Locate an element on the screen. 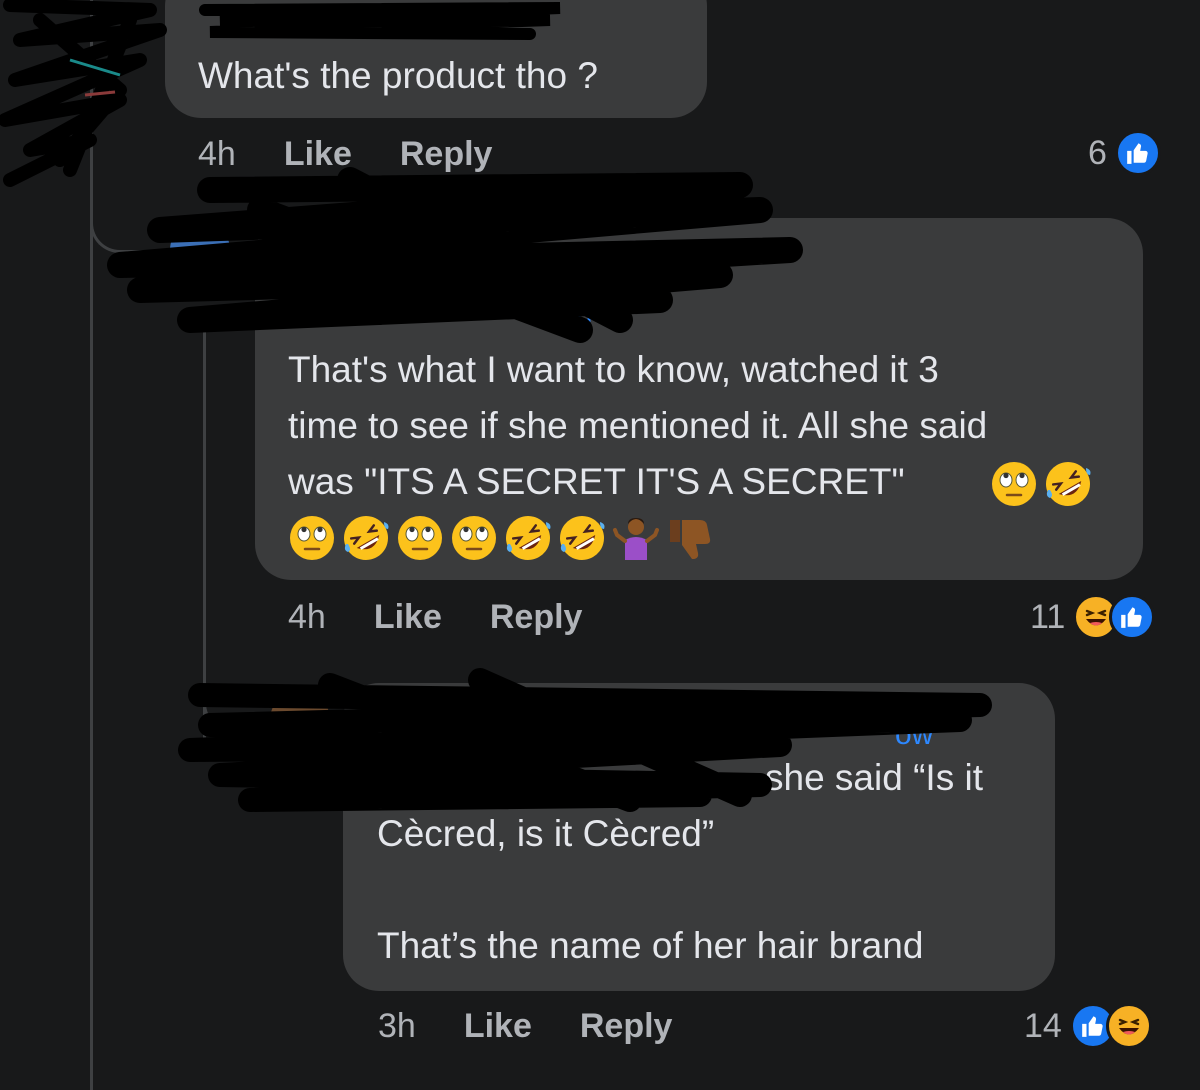  comment-actions-3: 3h Like Reply is located at coordinates (525, 1026).